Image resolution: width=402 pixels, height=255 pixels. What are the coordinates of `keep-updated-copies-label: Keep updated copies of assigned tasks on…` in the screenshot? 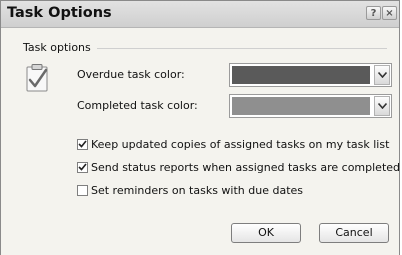 It's located at (240, 144).